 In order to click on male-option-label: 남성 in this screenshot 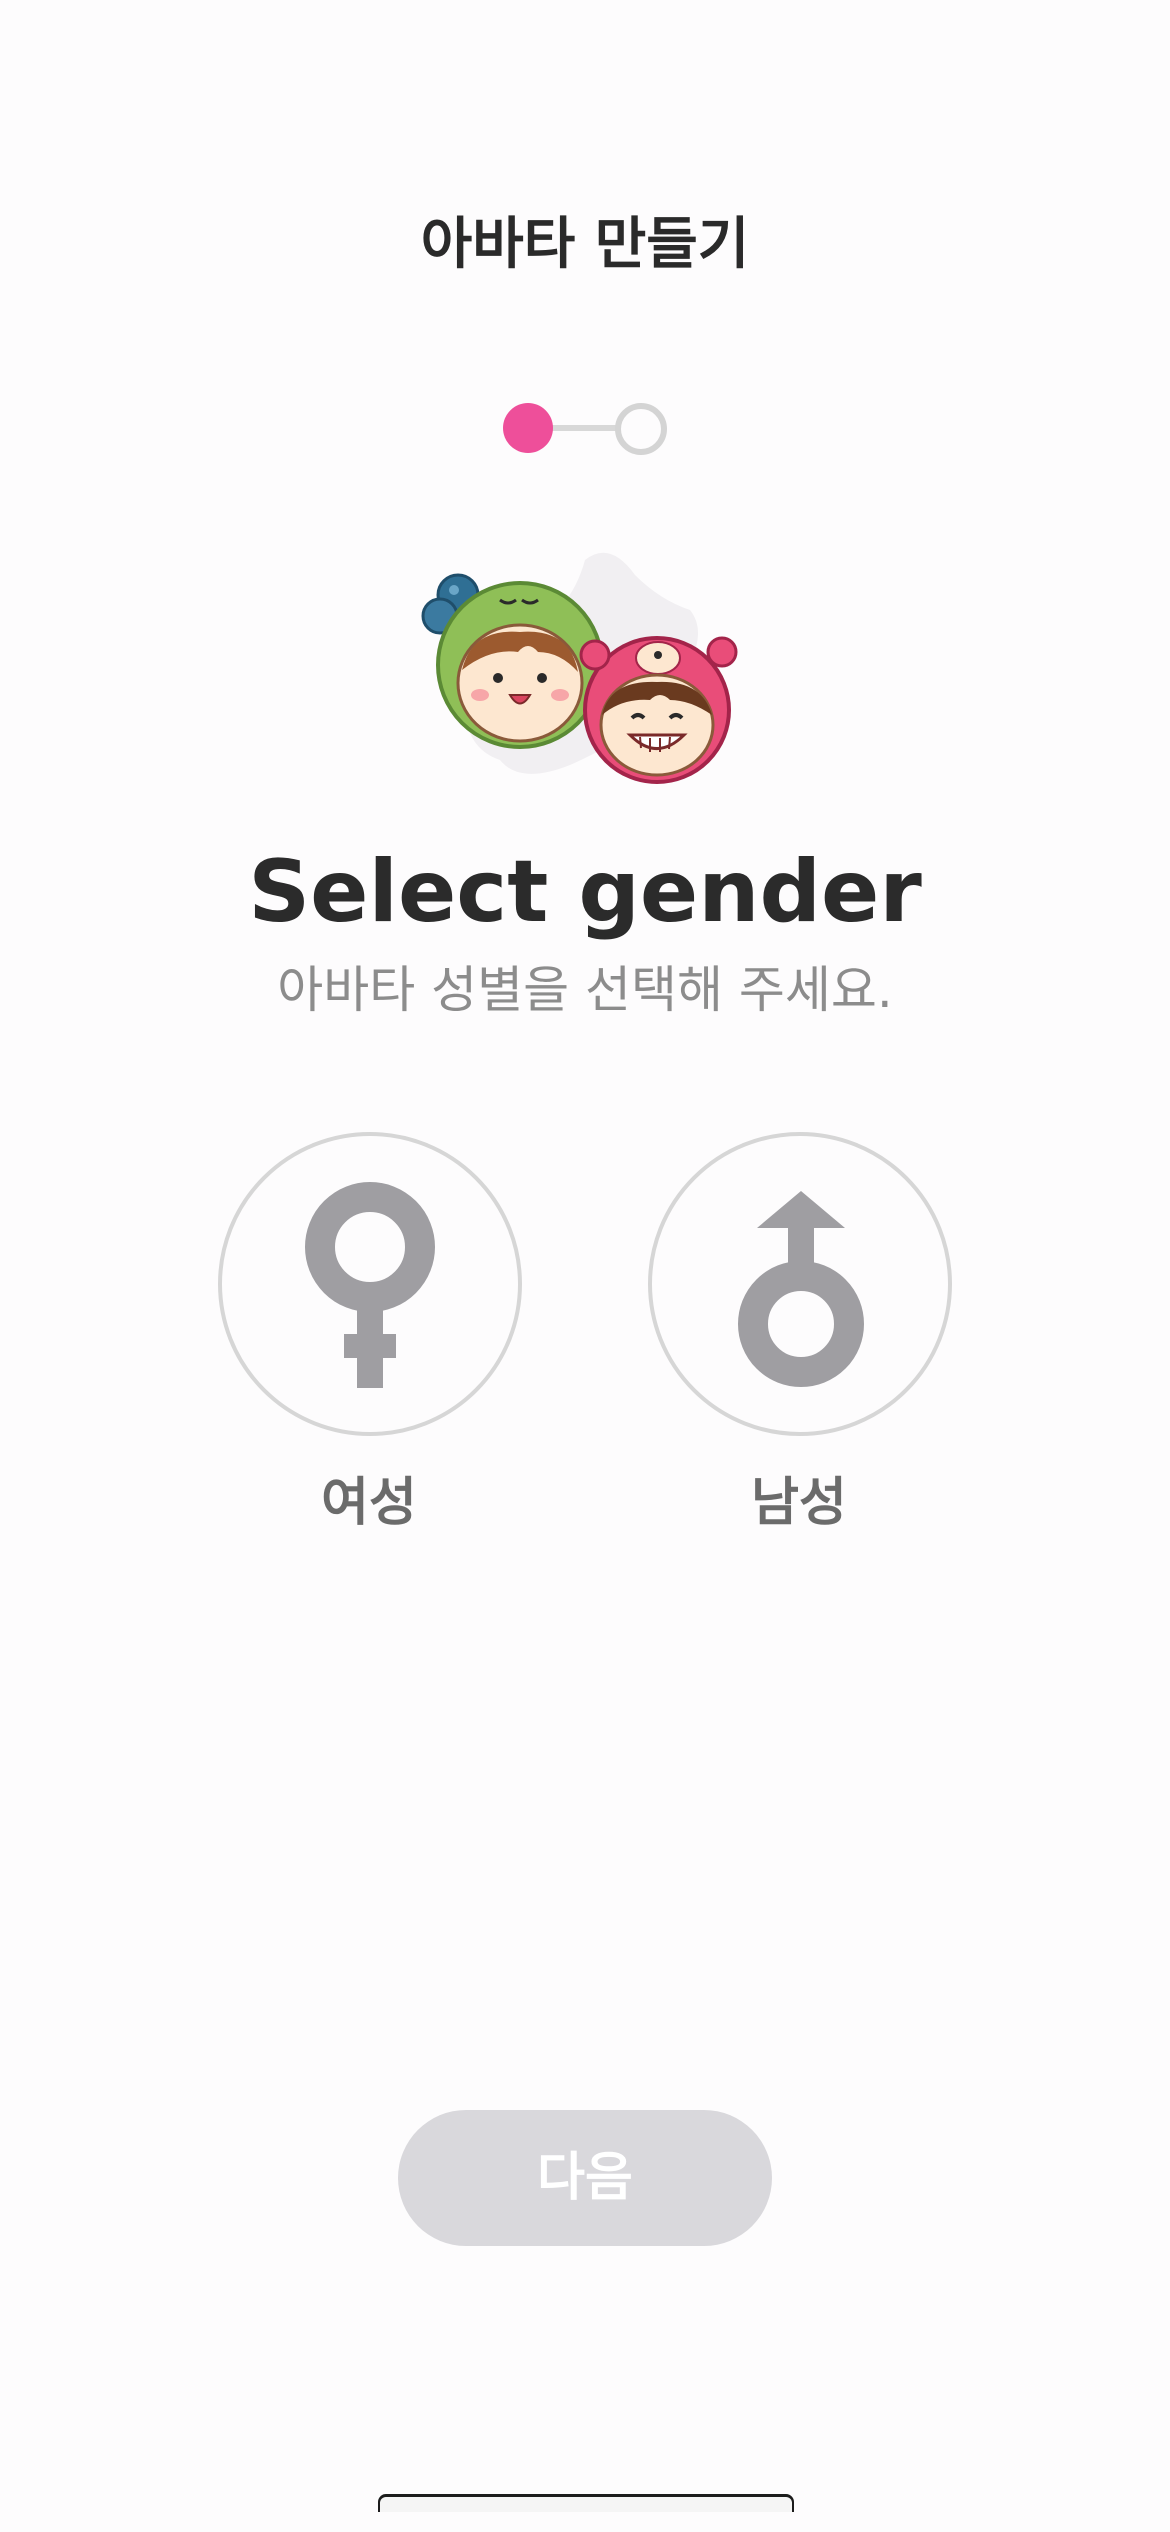, I will do `click(799, 1503)`.